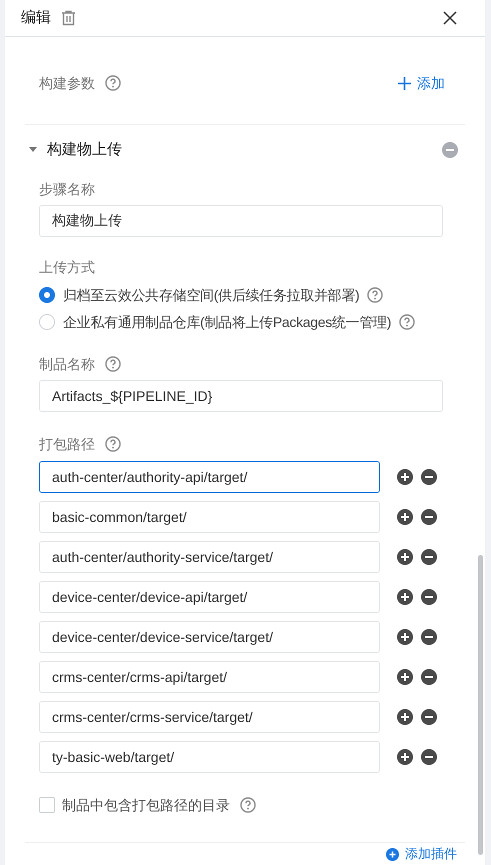  What do you see at coordinates (67, 83) in the screenshot?
I see `field-label: 构建参数` at bounding box center [67, 83].